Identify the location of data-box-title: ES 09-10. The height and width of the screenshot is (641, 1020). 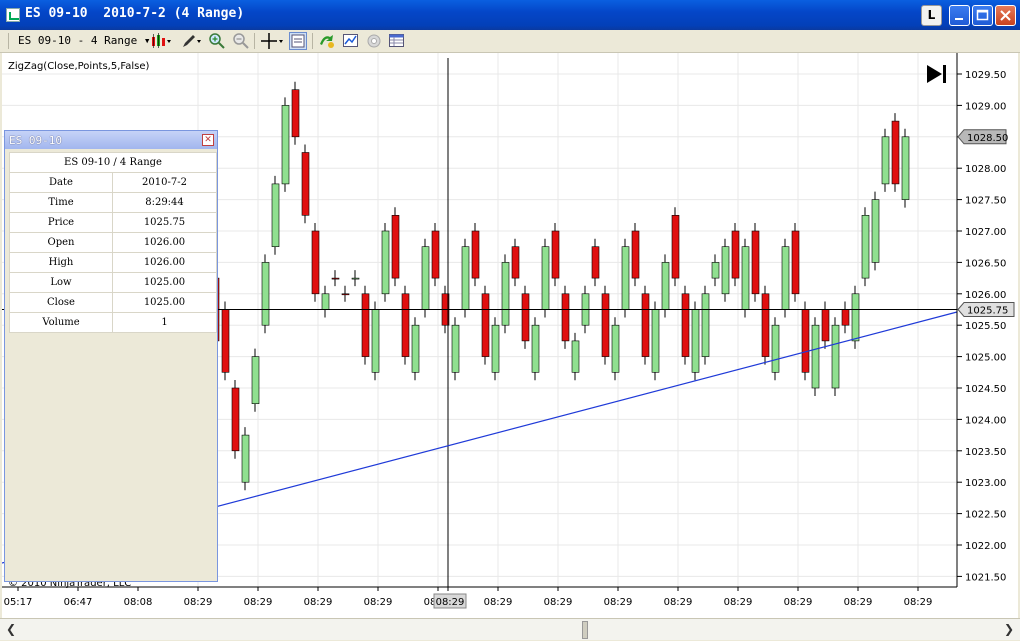
(35, 140).